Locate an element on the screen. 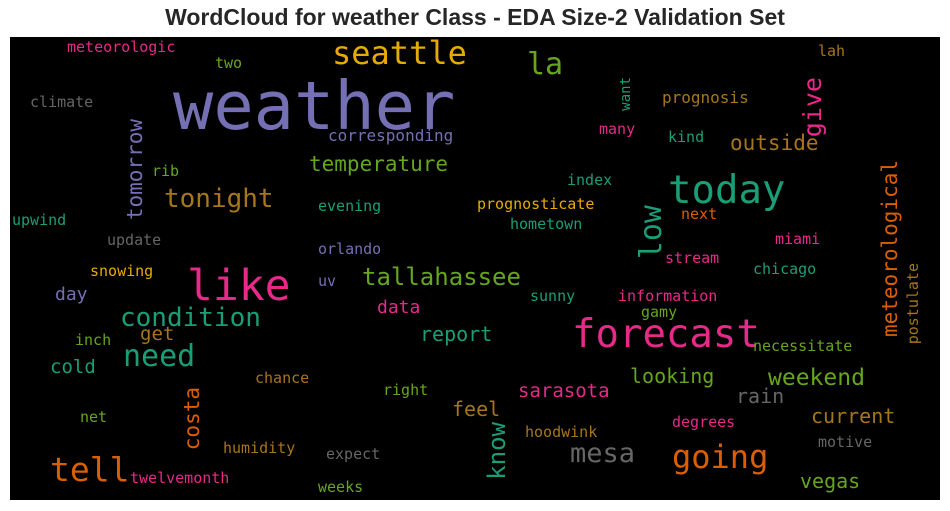  word-hometown: hometown is located at coordinates (546, 224).